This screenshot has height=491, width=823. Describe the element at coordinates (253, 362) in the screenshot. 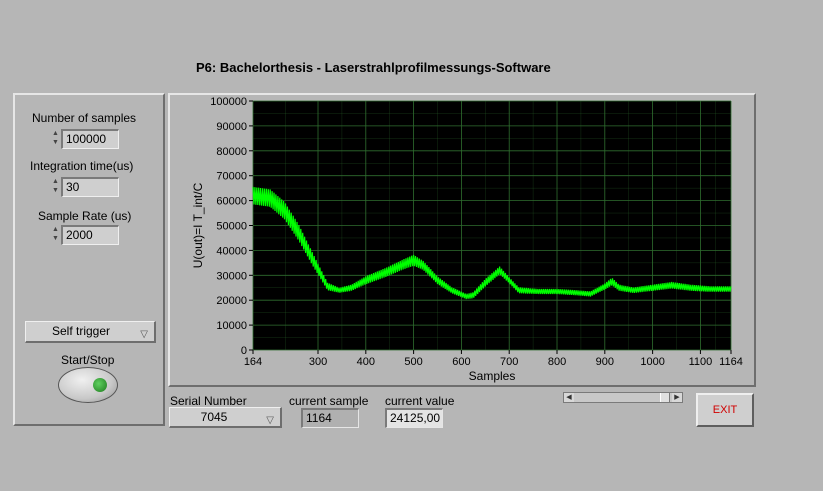

I see `x-tick-label: 164` at that location.